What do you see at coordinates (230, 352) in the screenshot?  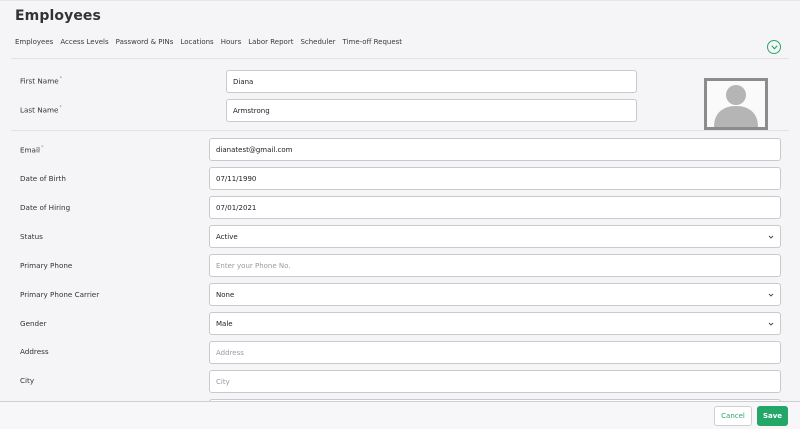 I see `address-placeholder: Address` at bounding box center [230, 352].